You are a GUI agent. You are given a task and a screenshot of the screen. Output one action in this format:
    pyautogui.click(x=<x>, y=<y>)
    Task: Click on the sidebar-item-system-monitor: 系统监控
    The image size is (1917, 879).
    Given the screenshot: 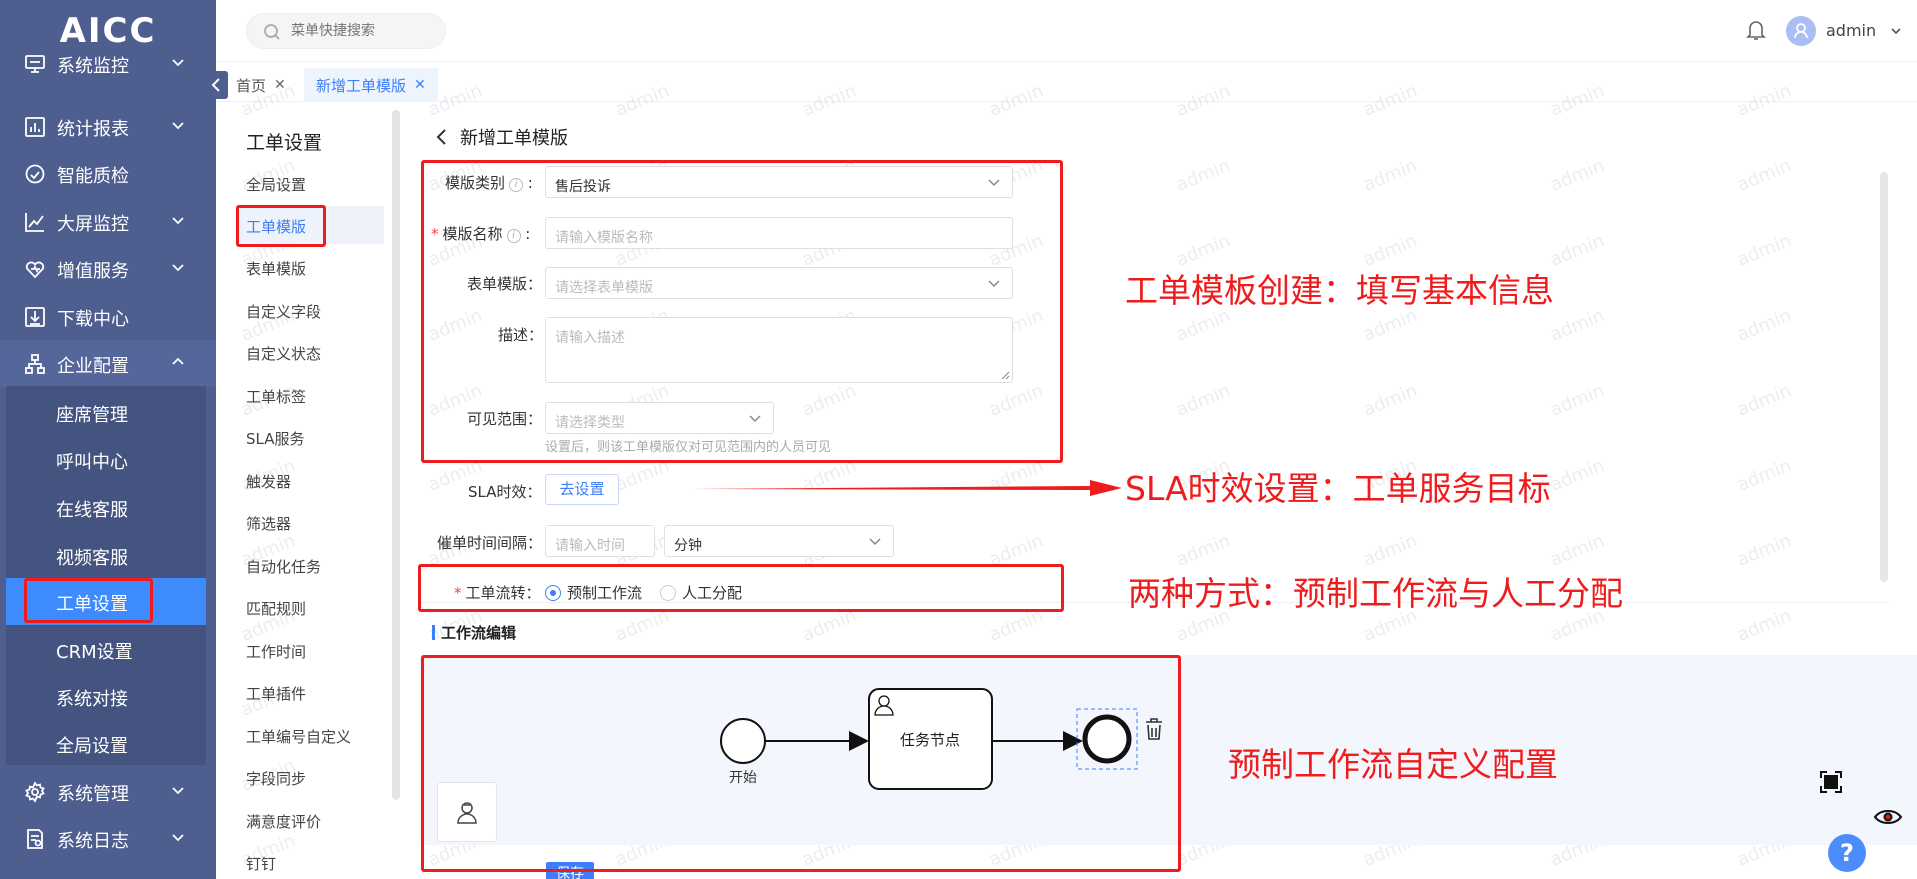 What is the action you would take?
    pyautogui.click(x=108, y=63)
    